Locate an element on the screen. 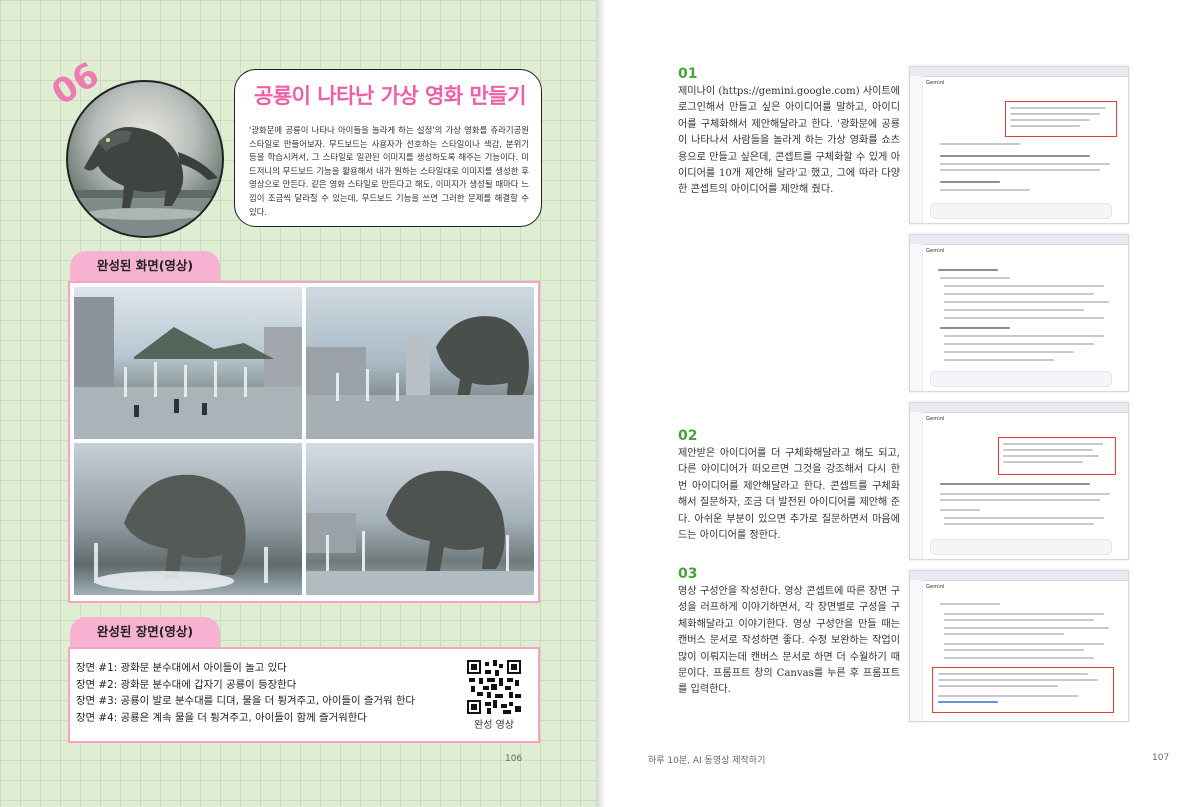 This screenshot has width=1200, height=807. gemini-screenshot-2: Gemini is located at coordinates (1019, 313).